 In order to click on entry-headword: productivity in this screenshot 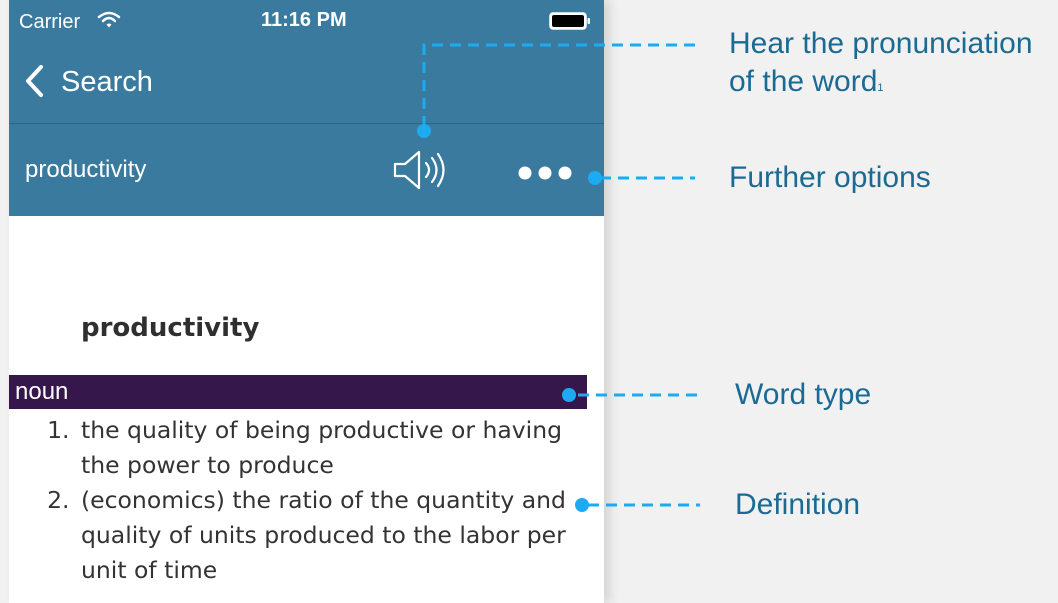, I will do `click(170, 328)`.